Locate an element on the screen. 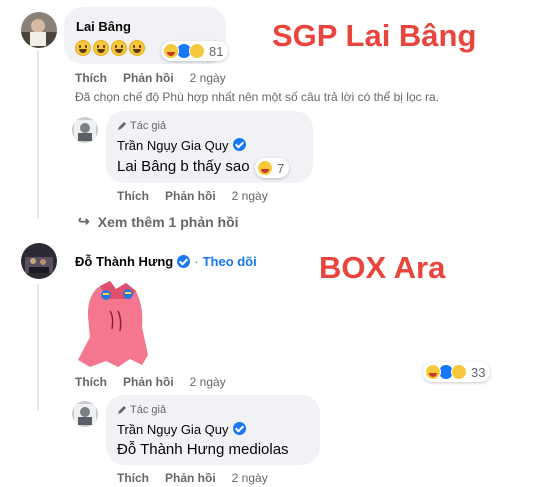  comment-emoji-text is located at coordinates (111, 49).